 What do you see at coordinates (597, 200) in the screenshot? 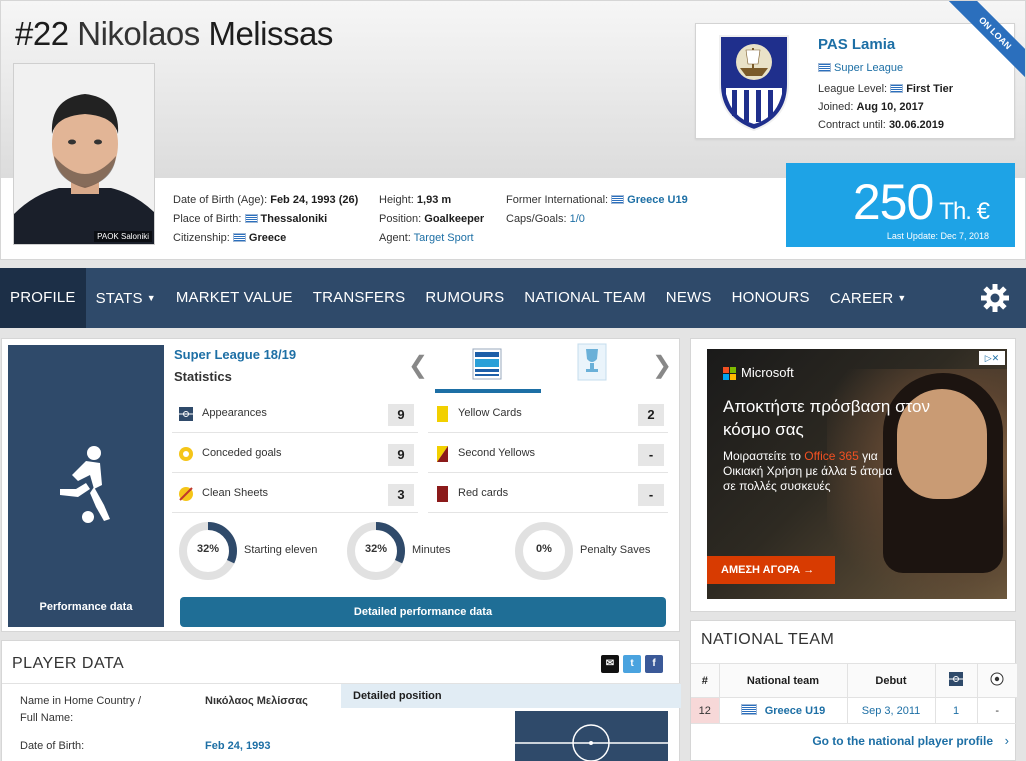
I see `former-international-row: Former International: Greece U19` at bounding box center [597, 200].